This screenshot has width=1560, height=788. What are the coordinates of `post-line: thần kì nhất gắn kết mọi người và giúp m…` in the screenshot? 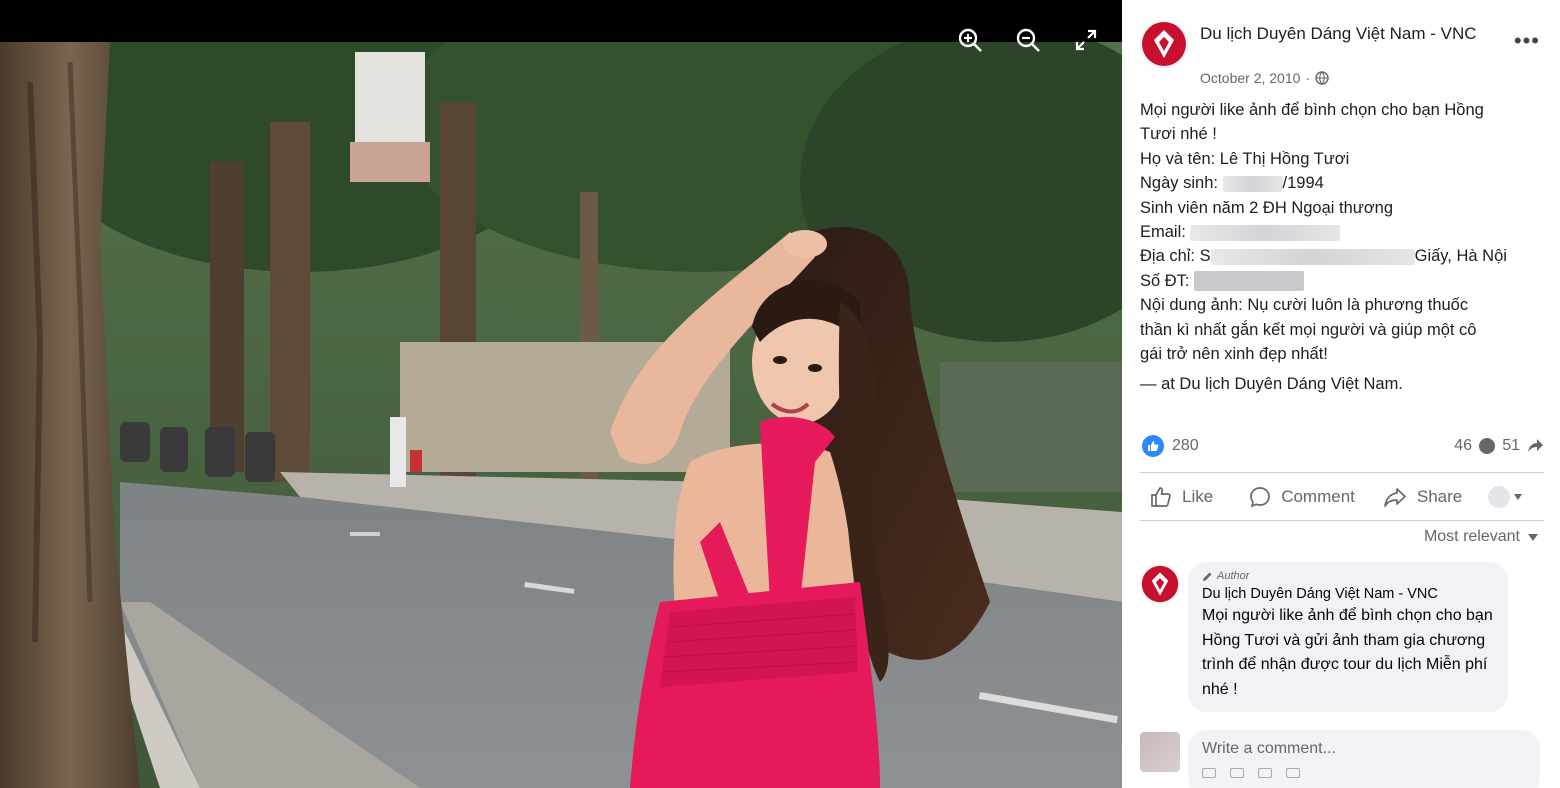 It's located at (1308, 329).